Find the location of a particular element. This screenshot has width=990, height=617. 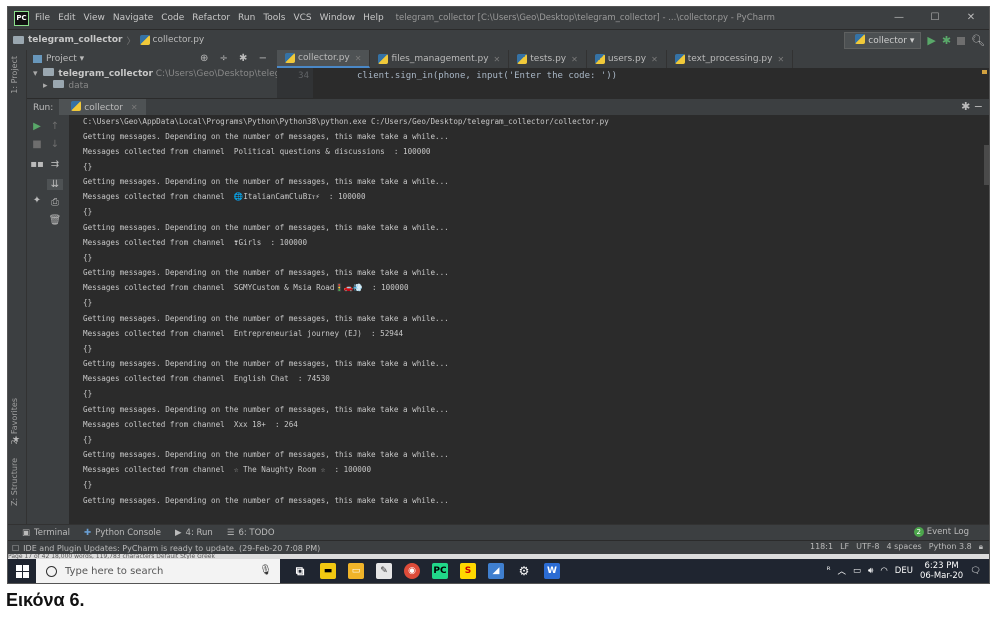

start-button is located at coordinates (22, 571).